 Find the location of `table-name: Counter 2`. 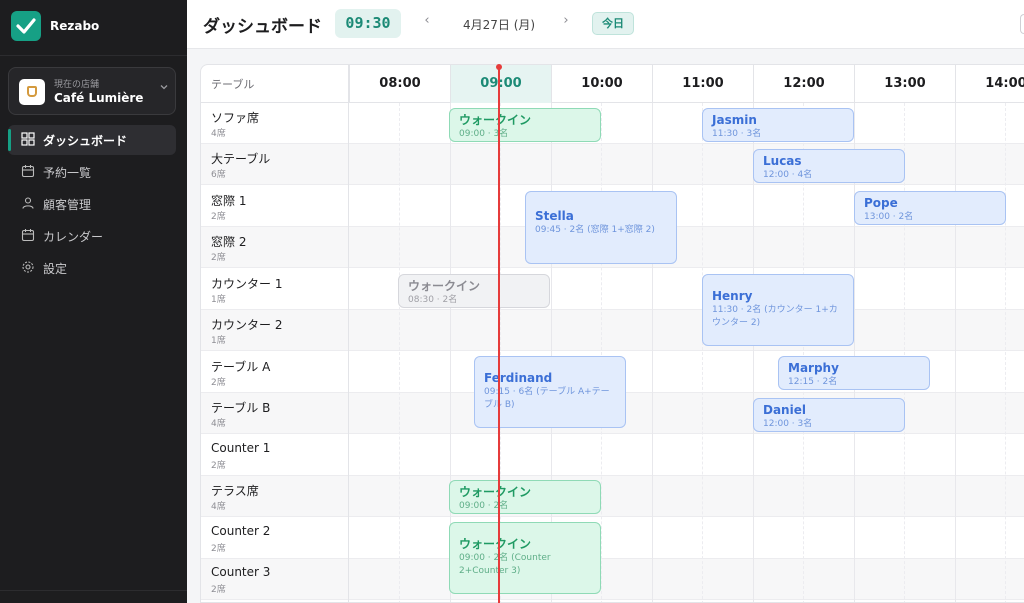

table-name: Counter 2 is located at coordinates (241, 531).